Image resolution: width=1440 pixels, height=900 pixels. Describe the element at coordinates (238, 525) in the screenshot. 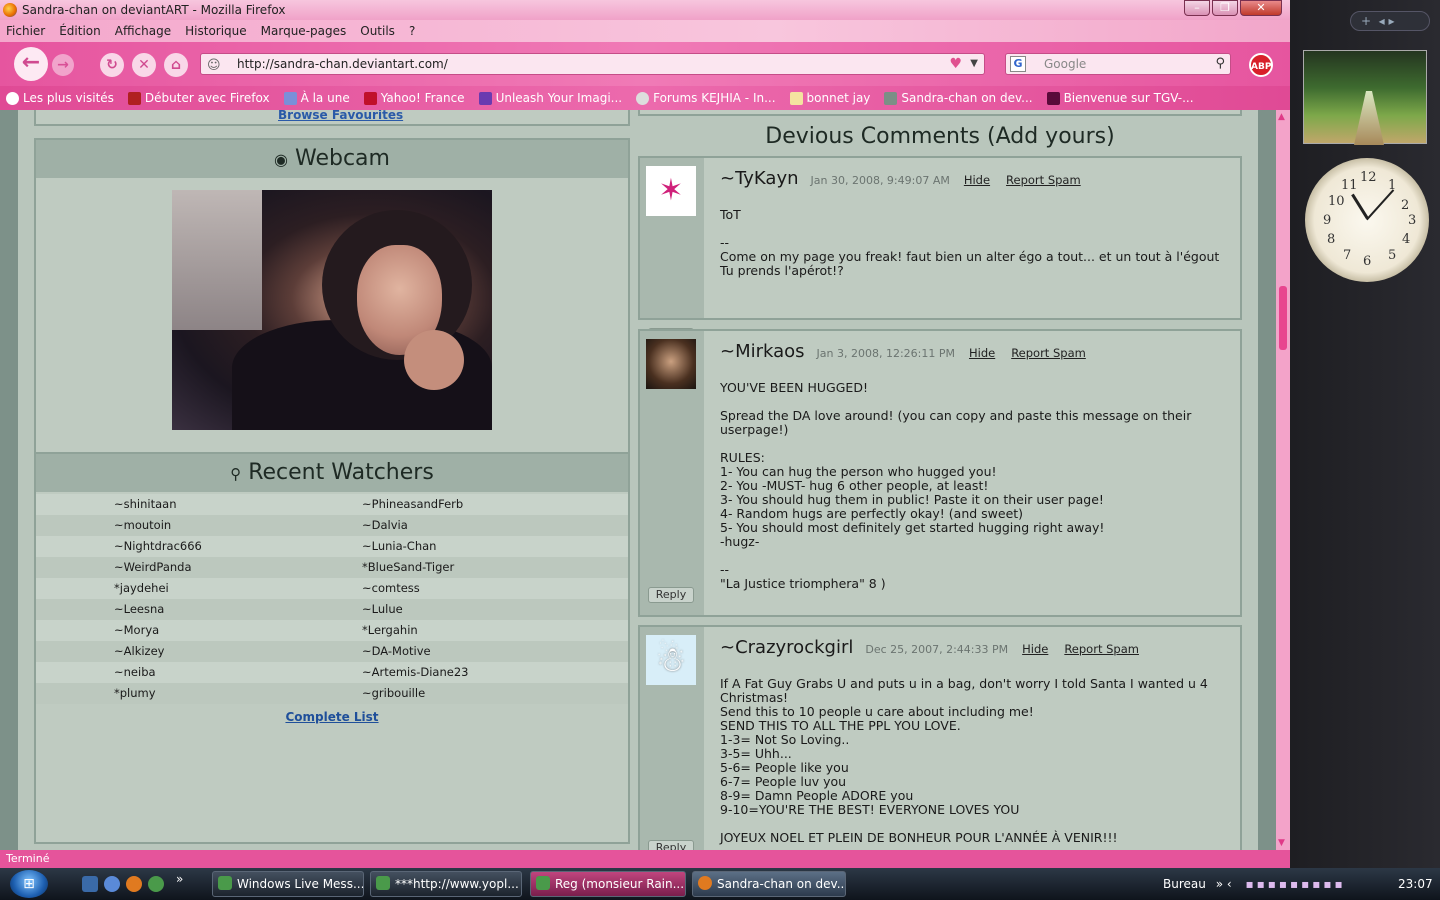

I see `watcher-link: ~moutoin` at that location.